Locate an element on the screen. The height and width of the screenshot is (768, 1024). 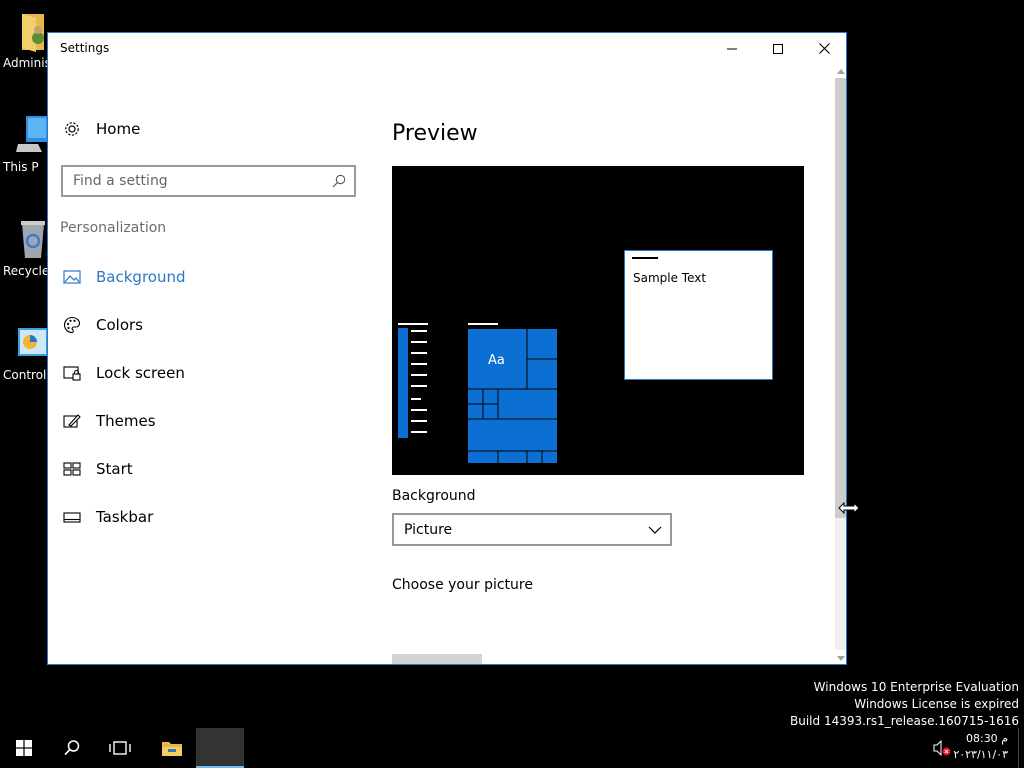
start-button is located at coordinates (24, 748).